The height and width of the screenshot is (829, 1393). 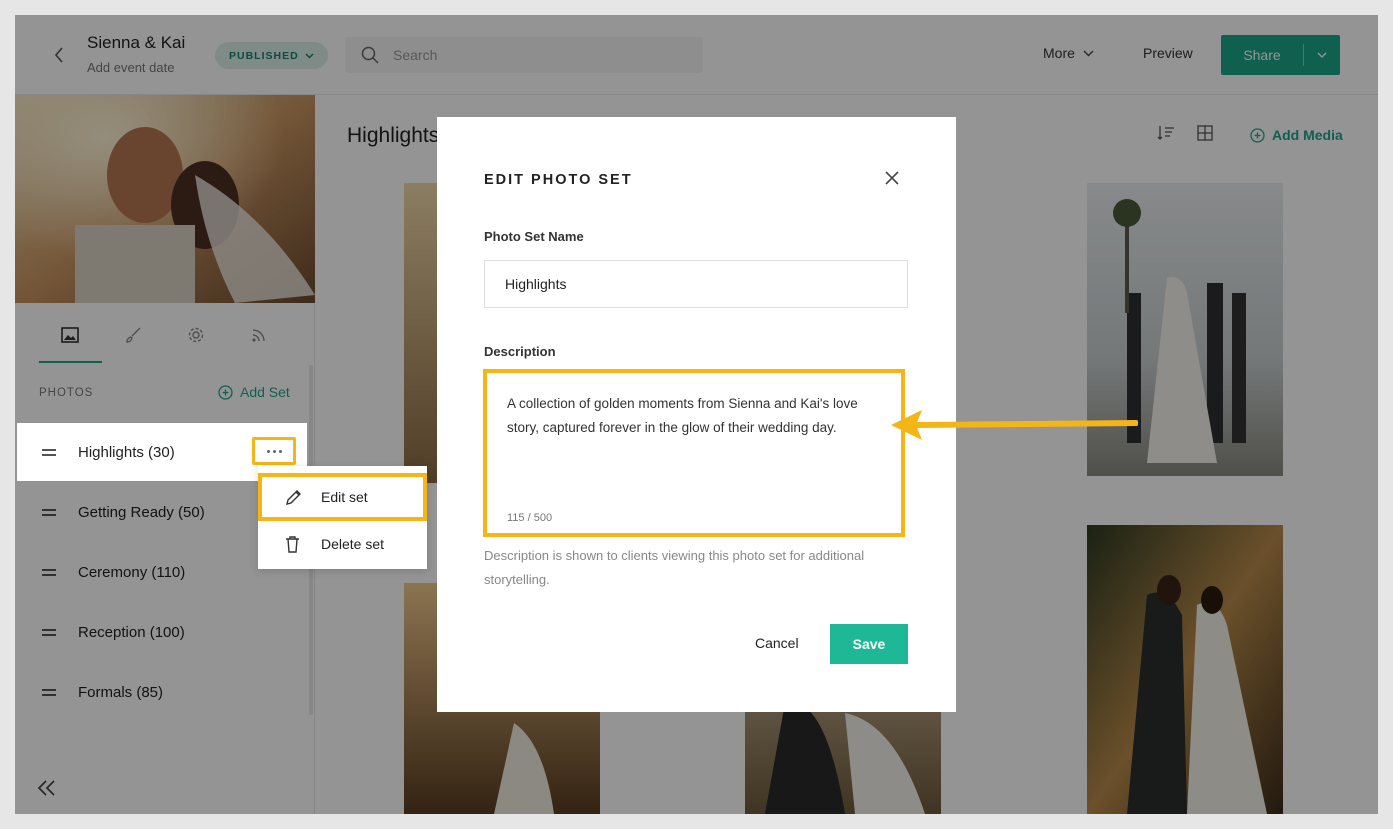 I want to click on trash-icon, so click(x=295, y=544).